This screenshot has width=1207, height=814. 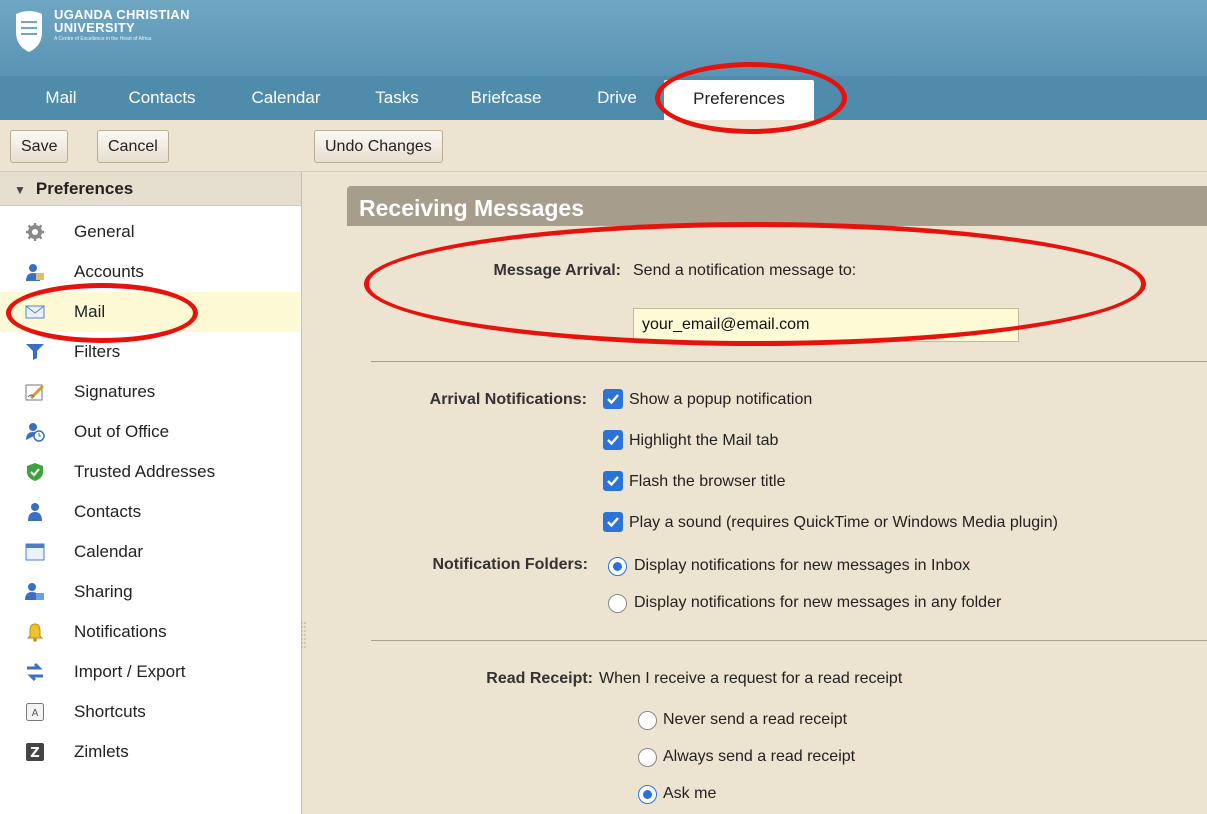 What do you see at coordinates (150, 189) in the screenshot?
I see `preferences-tree-header: ▼ Preferences` at bounding box center [150, 189].